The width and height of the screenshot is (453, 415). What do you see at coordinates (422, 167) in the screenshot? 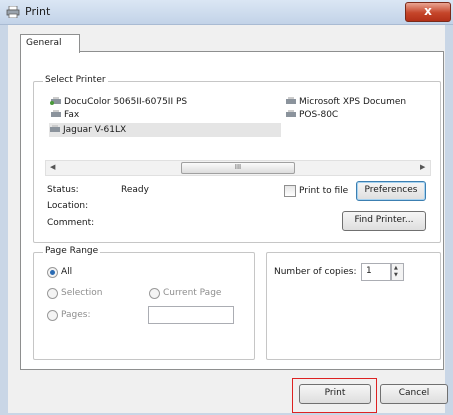
I see `scroll-right-icon: ▶` at bounding box center [422, 167].